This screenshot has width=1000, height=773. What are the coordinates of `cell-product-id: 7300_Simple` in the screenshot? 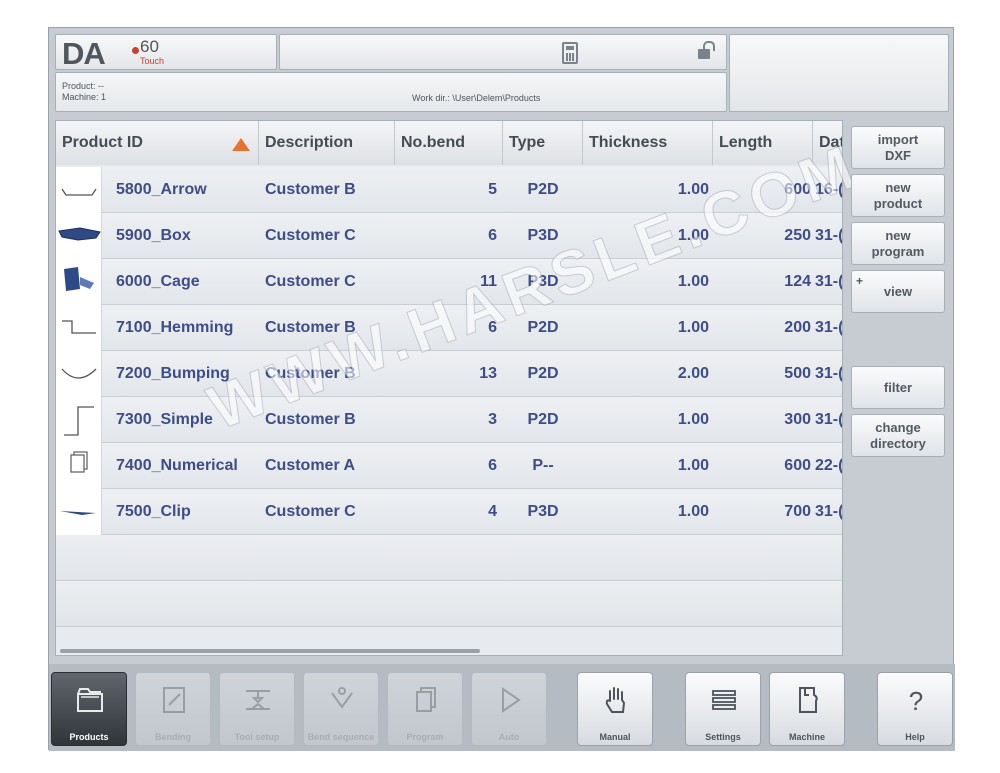 It's located at (164, 419).